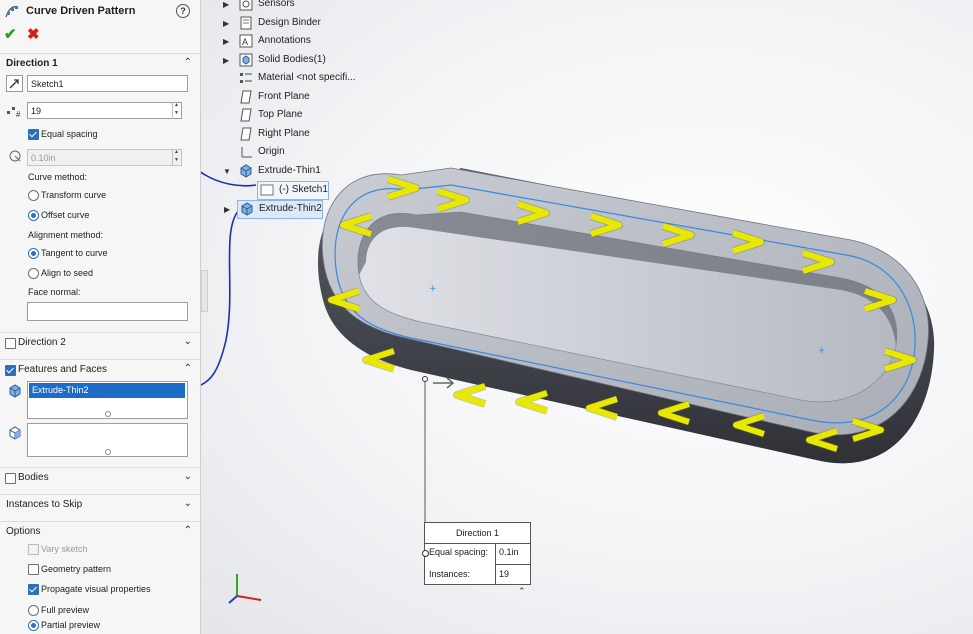  Describe the element at coordinates (504, 574) in the screenshot. I see `callout-row2-value: 19` at that location.